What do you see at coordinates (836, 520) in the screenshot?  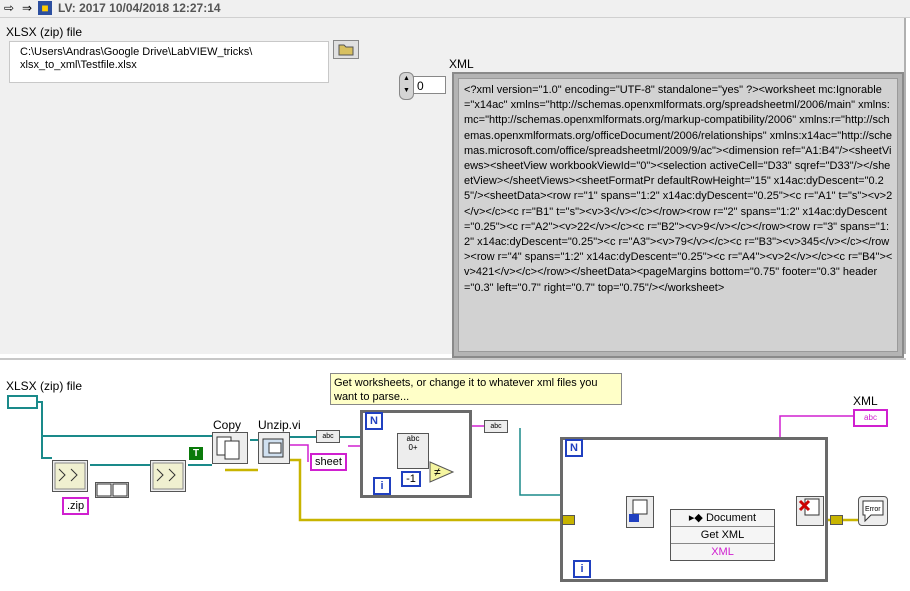 I see `shift-register-right` at bounding box center [836, 520].